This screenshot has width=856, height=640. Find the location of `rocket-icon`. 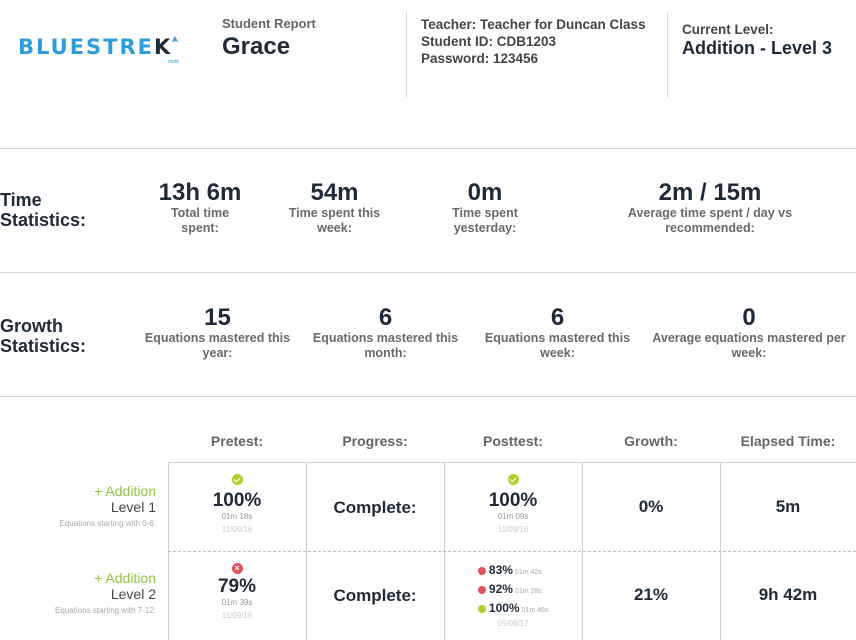

rocket-icon is located at coordinates (175, 39).